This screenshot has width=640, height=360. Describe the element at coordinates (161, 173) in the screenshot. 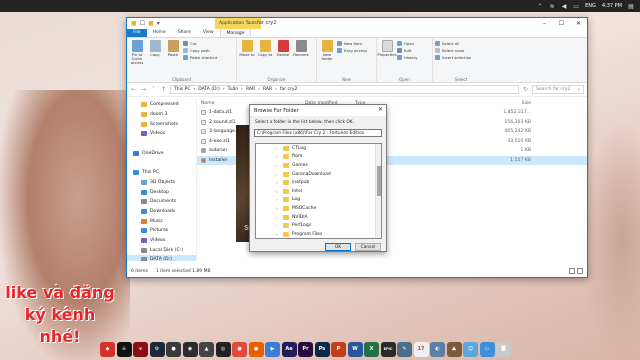

I see `nav-item: This PC` at that location.